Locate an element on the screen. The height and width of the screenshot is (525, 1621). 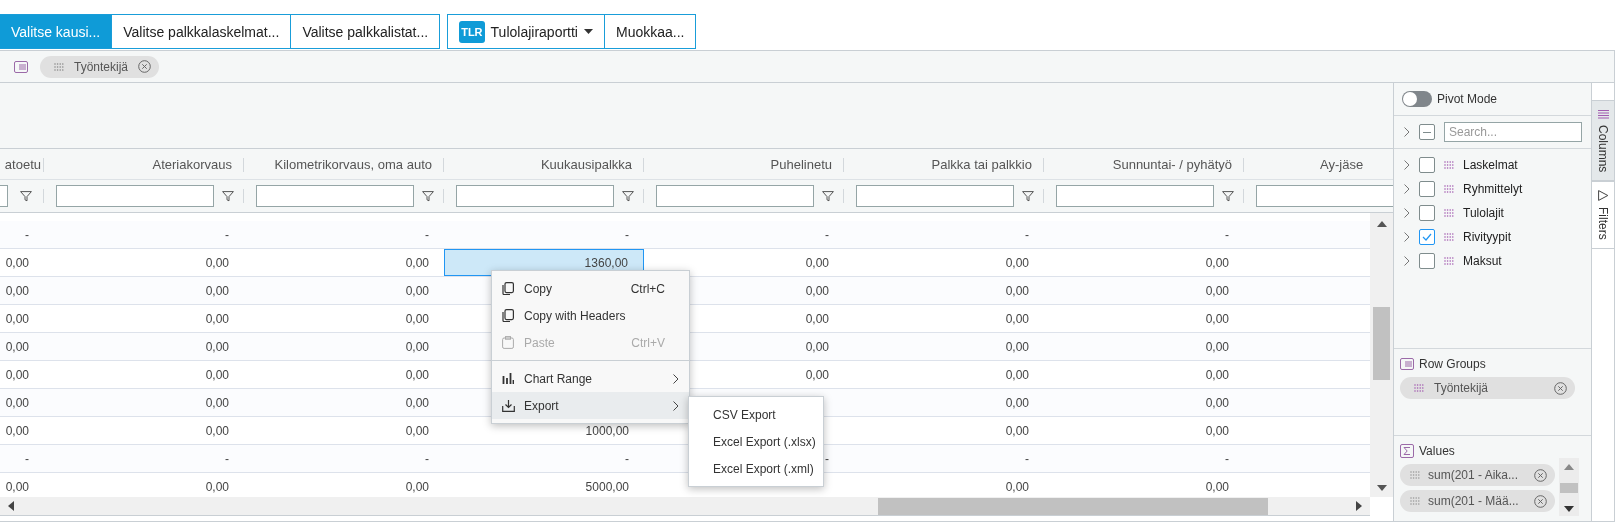
download-icon is located at coordinates (508, 405).